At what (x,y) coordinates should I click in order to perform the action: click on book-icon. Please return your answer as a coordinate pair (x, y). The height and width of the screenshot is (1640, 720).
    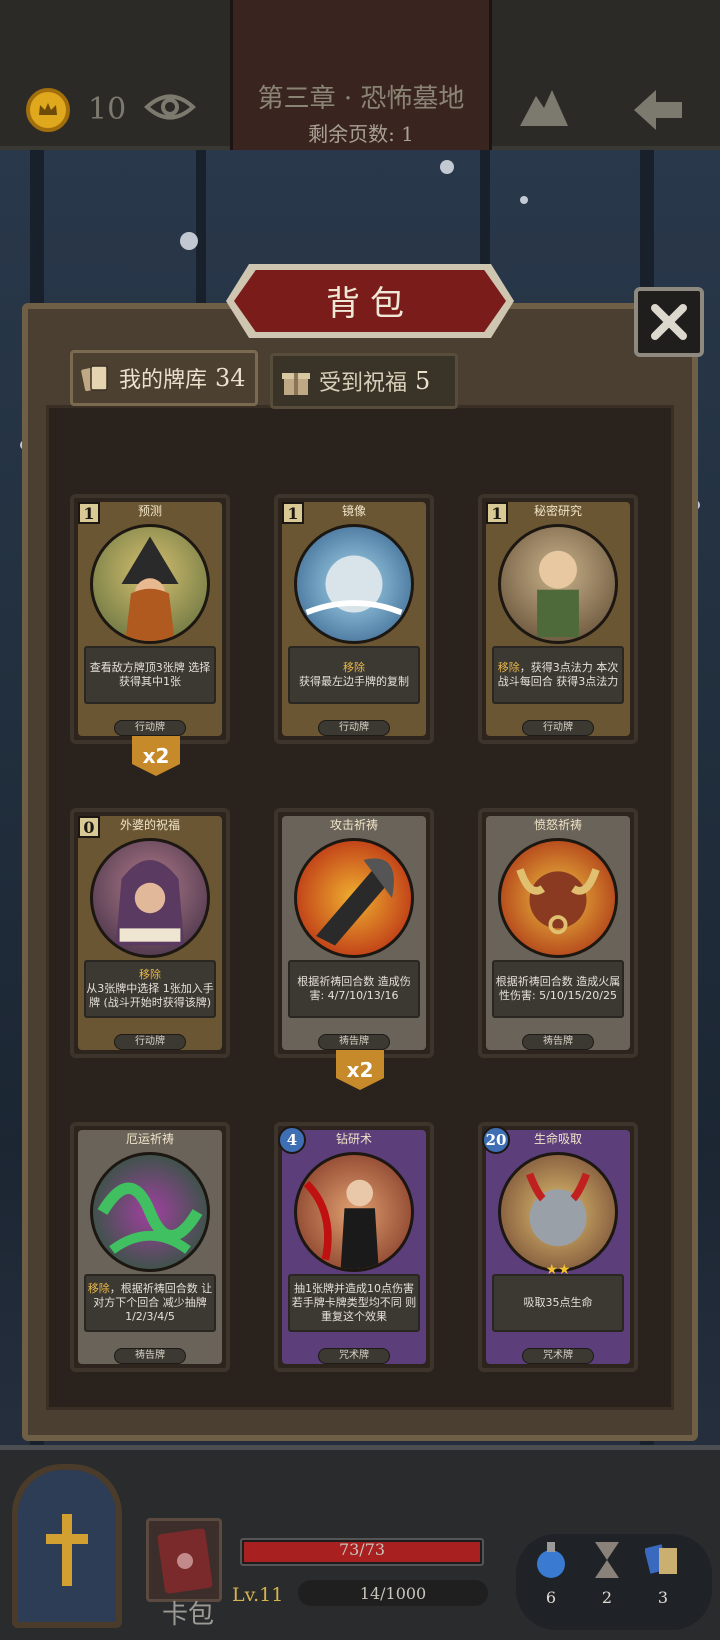
    Looking at the image, I should click on (185, 1561).